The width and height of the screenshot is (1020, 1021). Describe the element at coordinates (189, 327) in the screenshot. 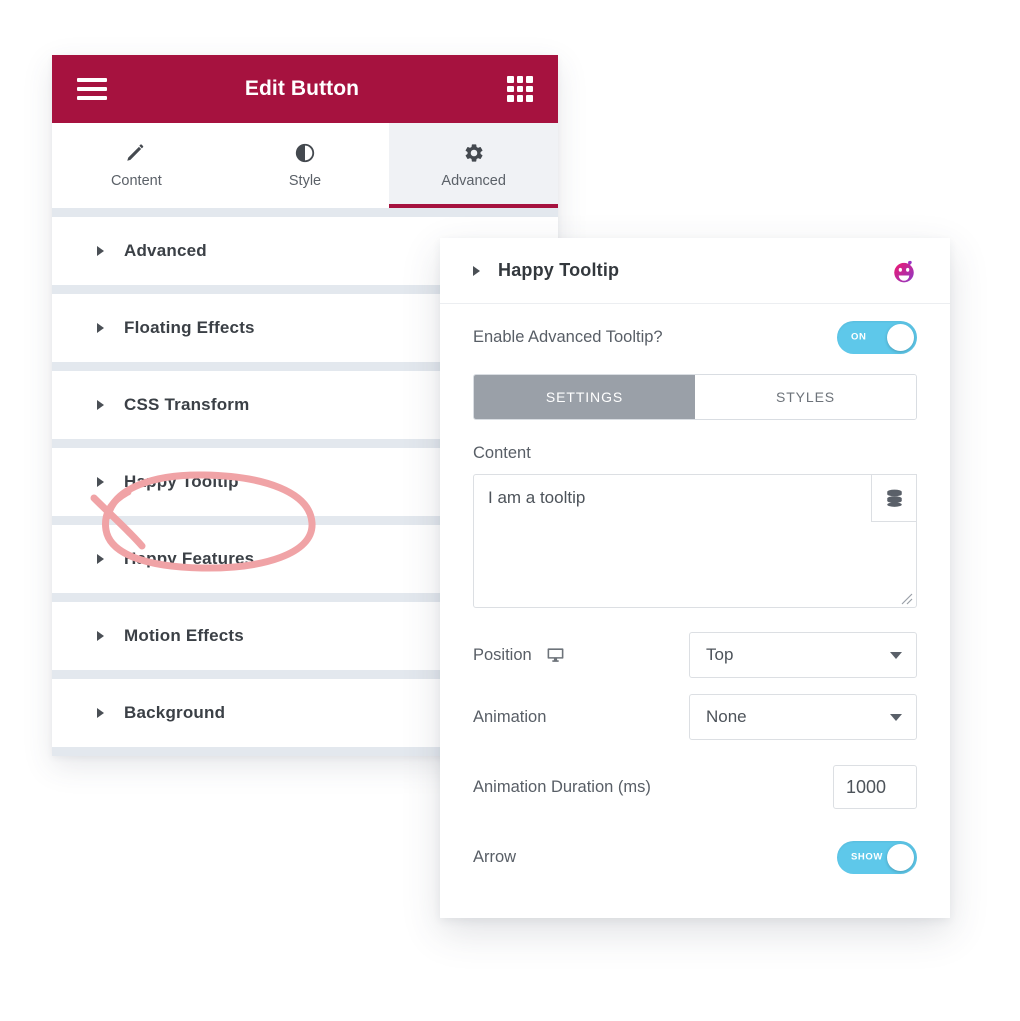

I see `accordion-label: Floating Effects` at that location.